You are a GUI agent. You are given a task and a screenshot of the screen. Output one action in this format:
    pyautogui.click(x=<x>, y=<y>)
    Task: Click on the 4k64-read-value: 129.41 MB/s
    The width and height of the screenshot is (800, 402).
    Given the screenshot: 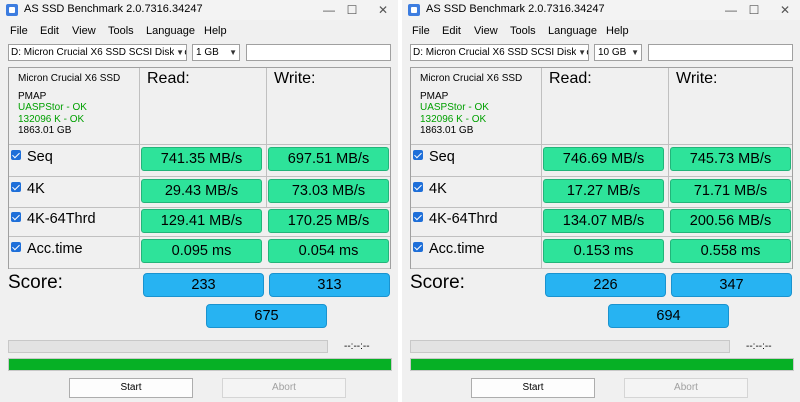 What is the action you would take?
    pyautogui.click(x=201, y=221)
    